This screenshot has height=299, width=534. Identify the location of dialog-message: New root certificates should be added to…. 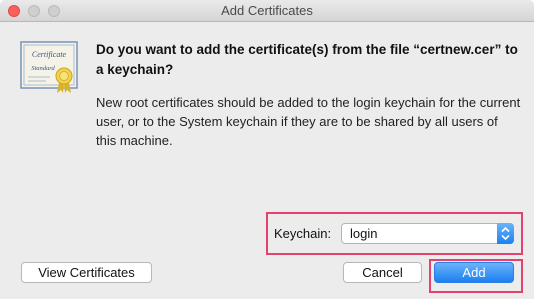
(308, 121).